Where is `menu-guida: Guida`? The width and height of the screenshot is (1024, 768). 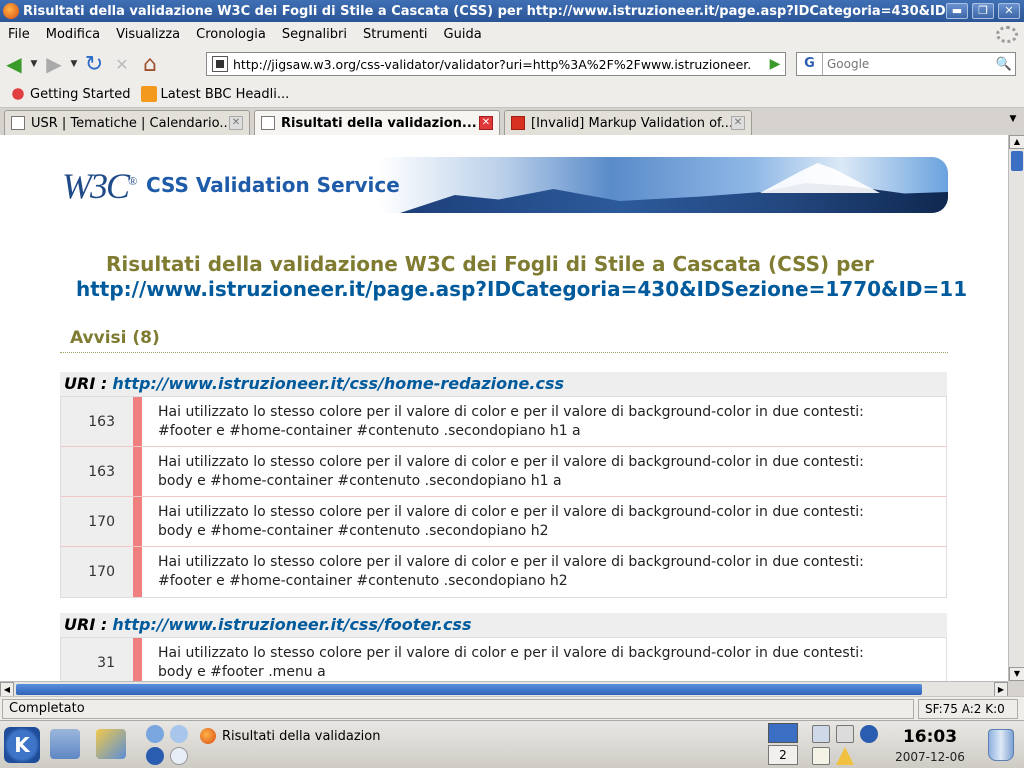
menu-guida: Guida is located at coordinates (463, 34).